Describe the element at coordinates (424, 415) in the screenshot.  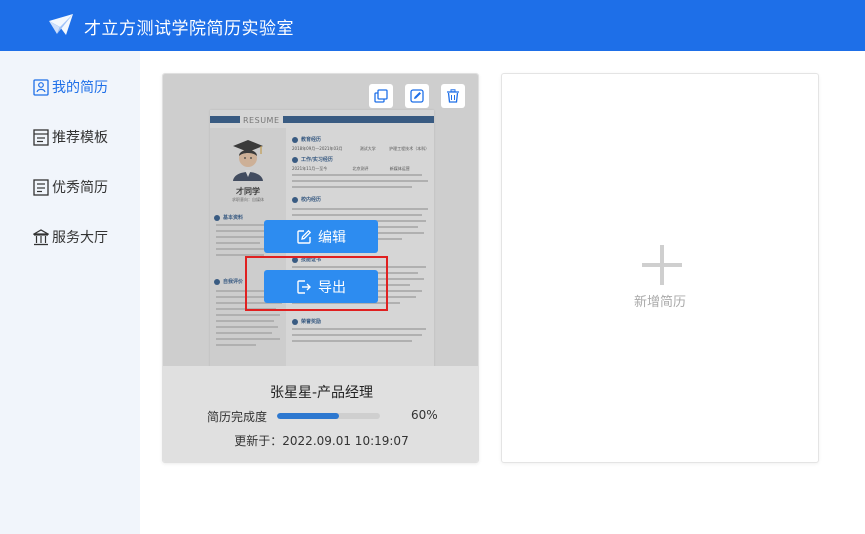
I see `progress-value: 60%` at that location.